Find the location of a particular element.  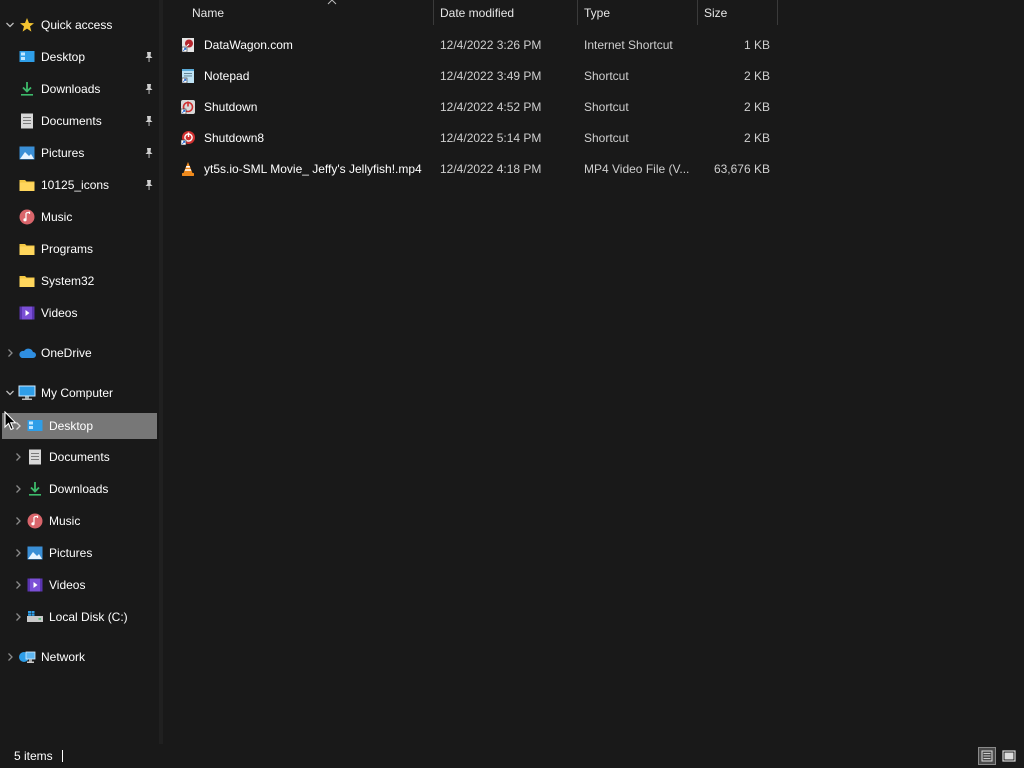

nav-qa-documents: Documents is located at coordinates (79, 121).